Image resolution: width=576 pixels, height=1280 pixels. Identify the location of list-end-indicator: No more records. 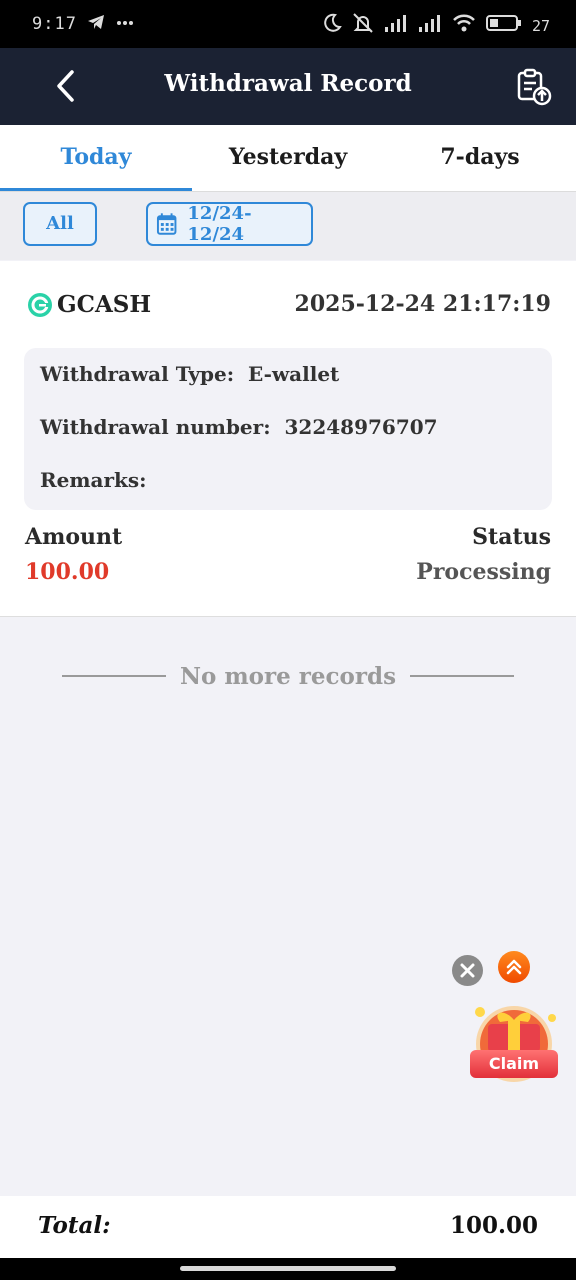
(288, 676).